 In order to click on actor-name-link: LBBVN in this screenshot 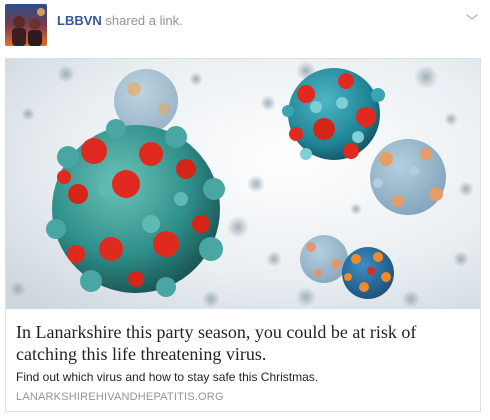, I will do `click(79, 20)`.